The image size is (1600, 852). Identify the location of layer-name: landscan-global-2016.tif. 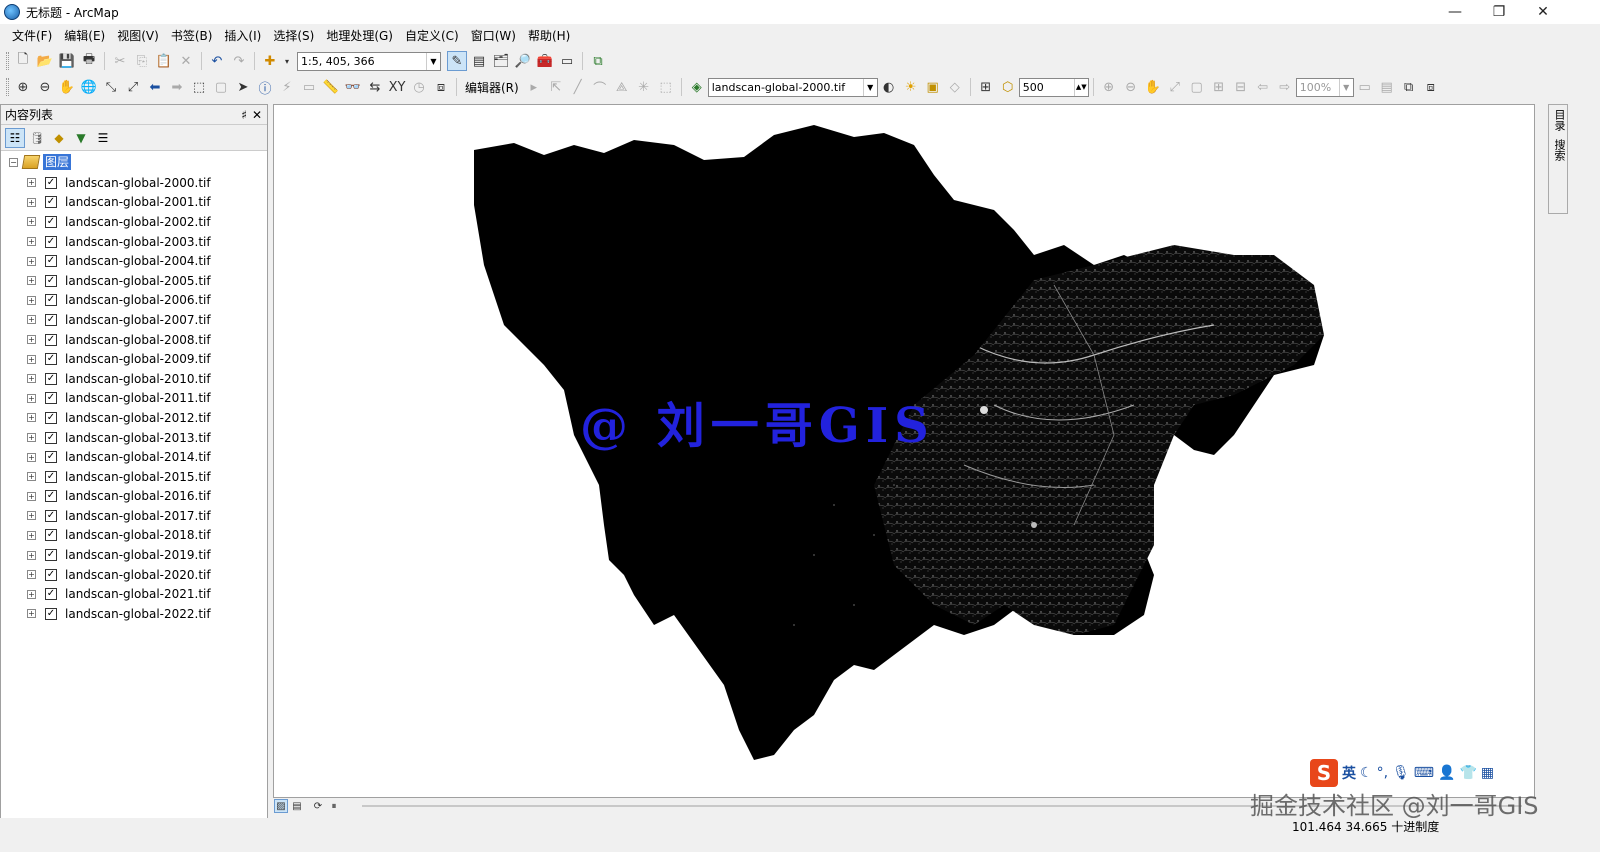
(138, 496).